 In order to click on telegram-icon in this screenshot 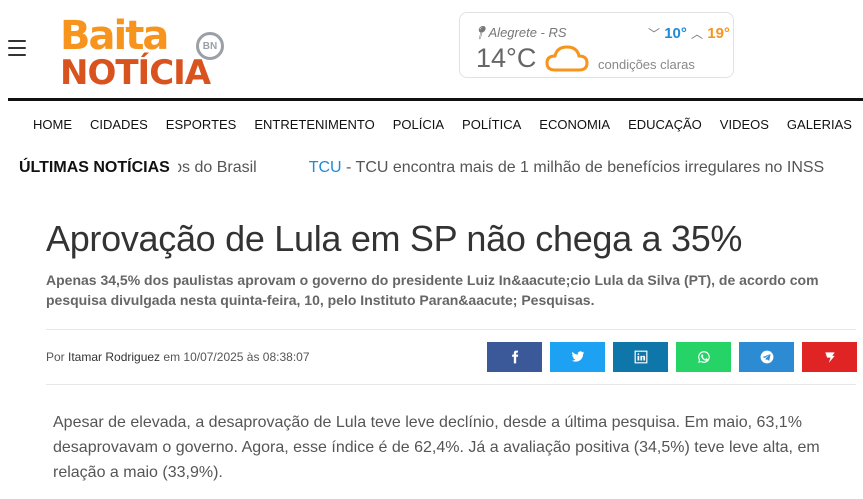, I will do `click(766, 357)`.